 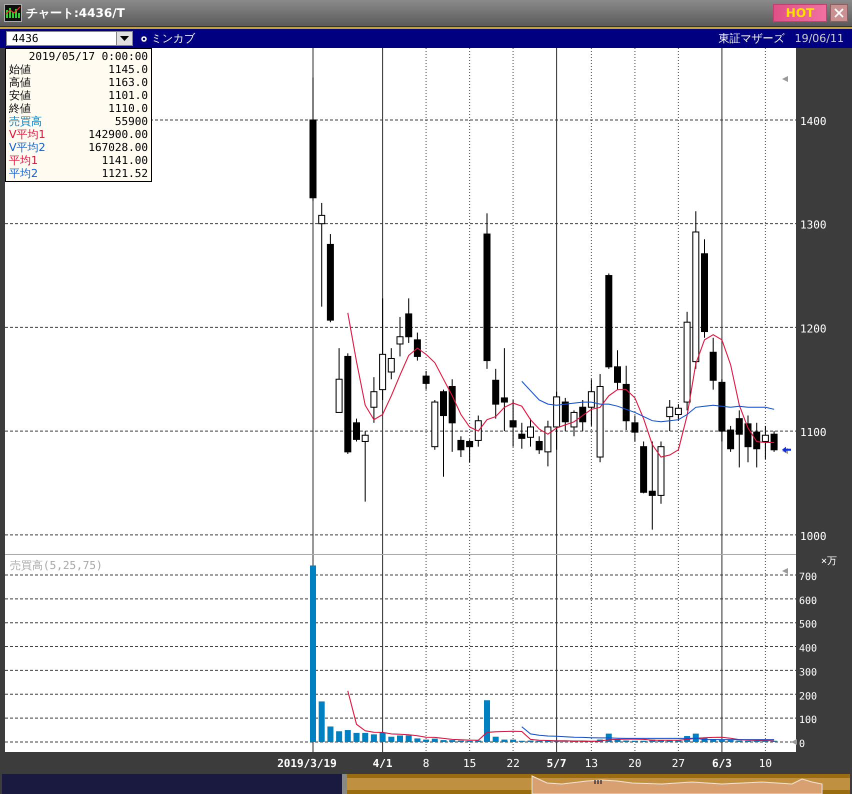 What do you see at coordinates (125, 173) in the screenshot?
I see `info-value: 1121.52` at bounding box center [125, 173].